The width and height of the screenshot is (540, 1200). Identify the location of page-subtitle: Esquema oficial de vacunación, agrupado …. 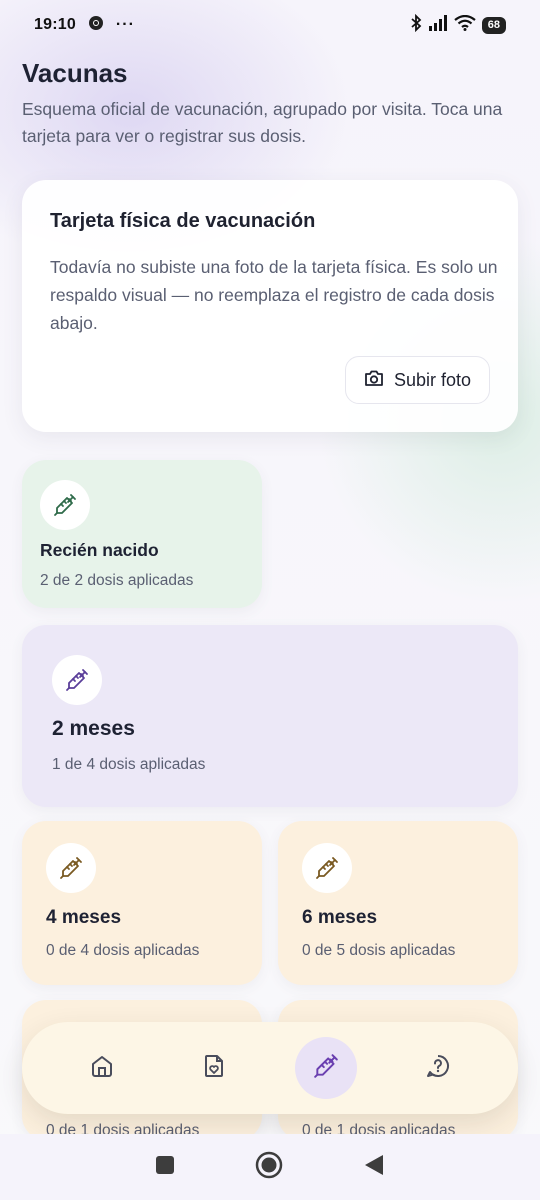
(262, 122).